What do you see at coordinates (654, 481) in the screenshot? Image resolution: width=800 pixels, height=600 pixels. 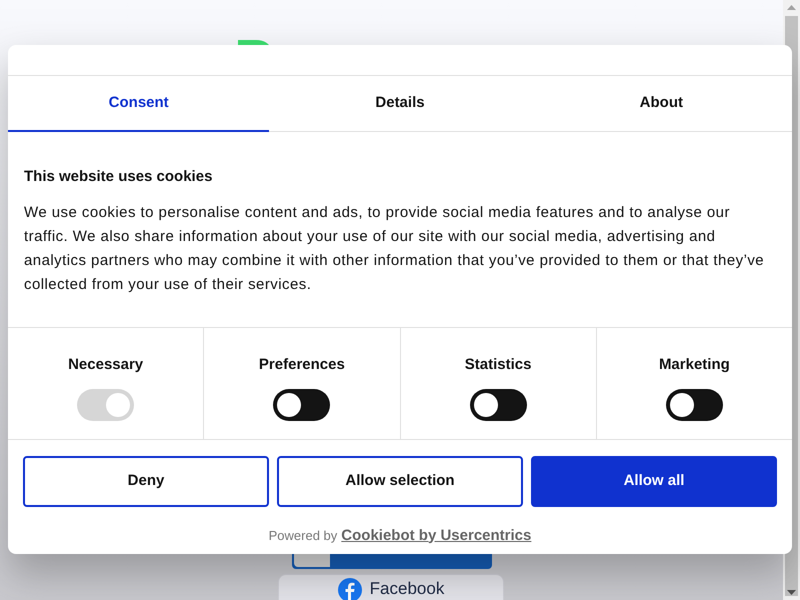 I see `consent-button: Allow all` at bounding box center [654, 481].